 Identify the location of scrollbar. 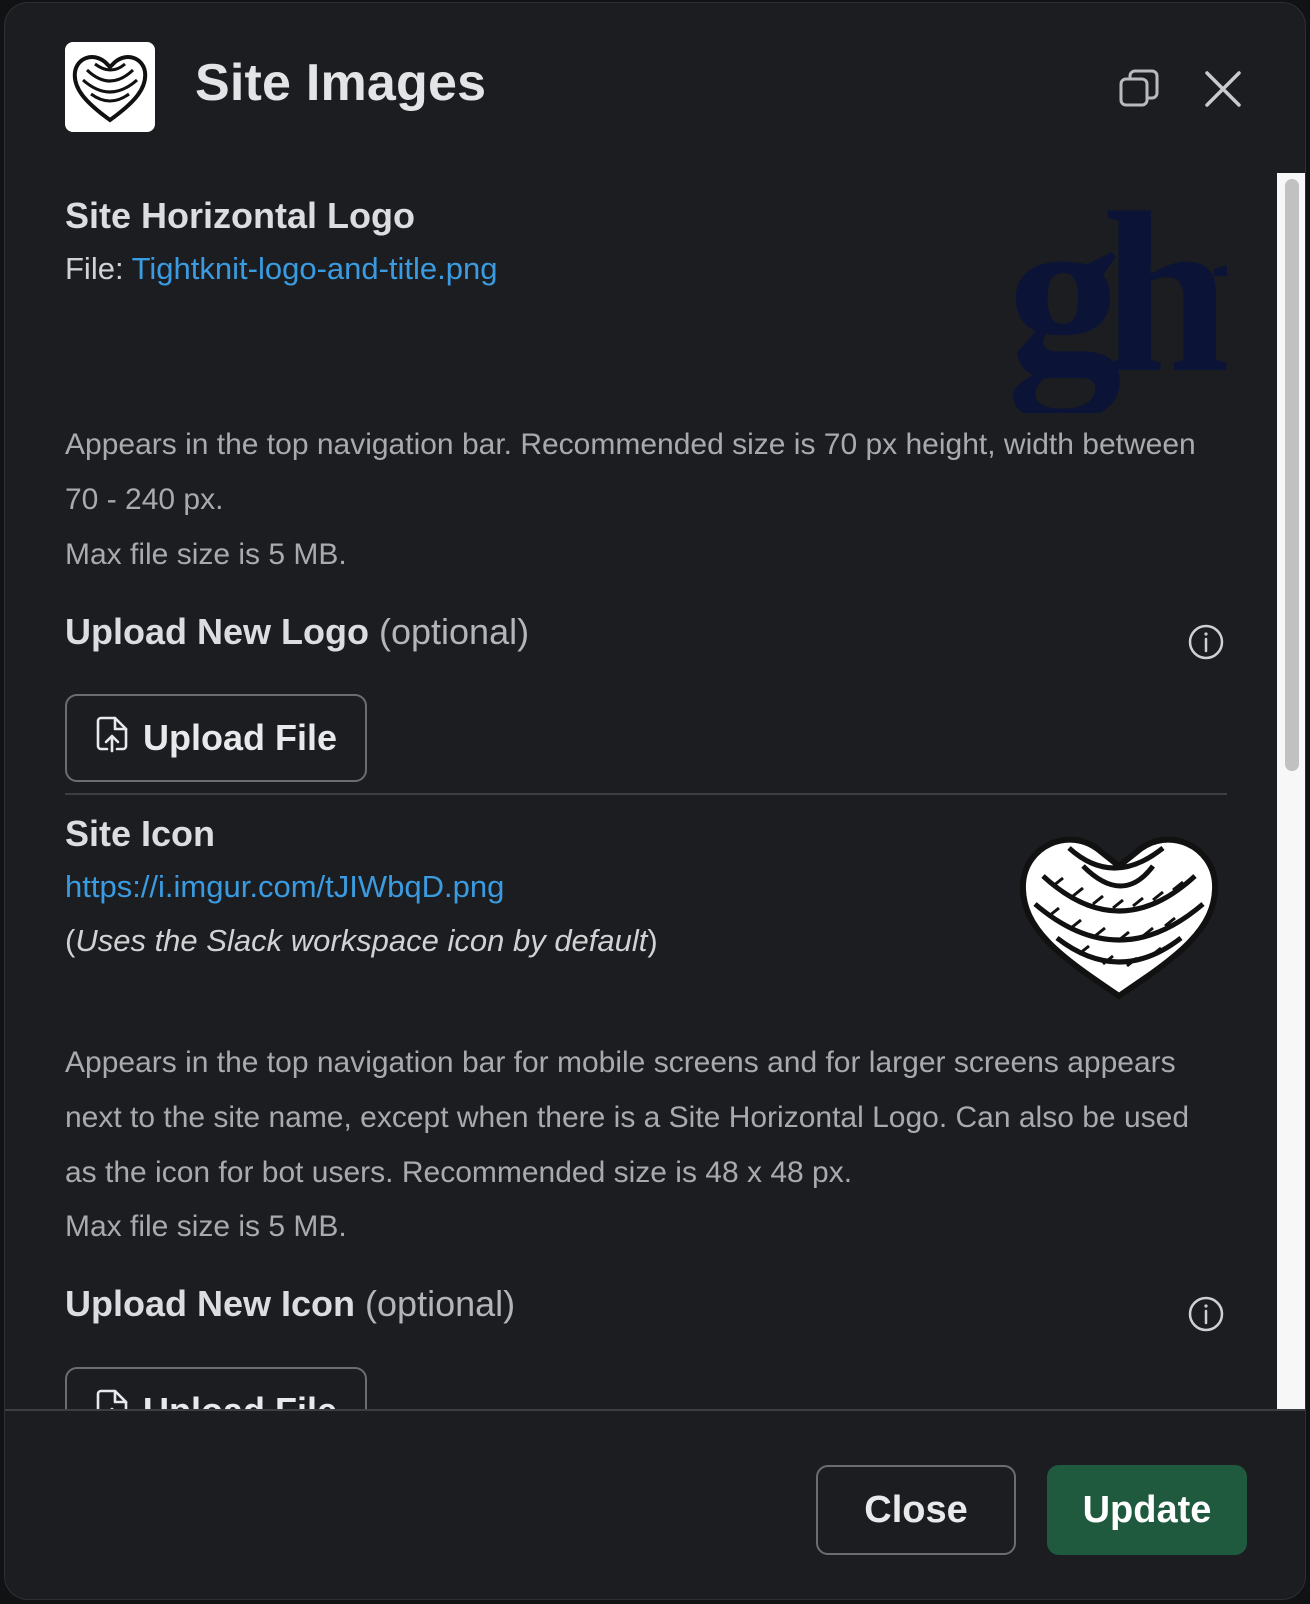
(1291, 792).